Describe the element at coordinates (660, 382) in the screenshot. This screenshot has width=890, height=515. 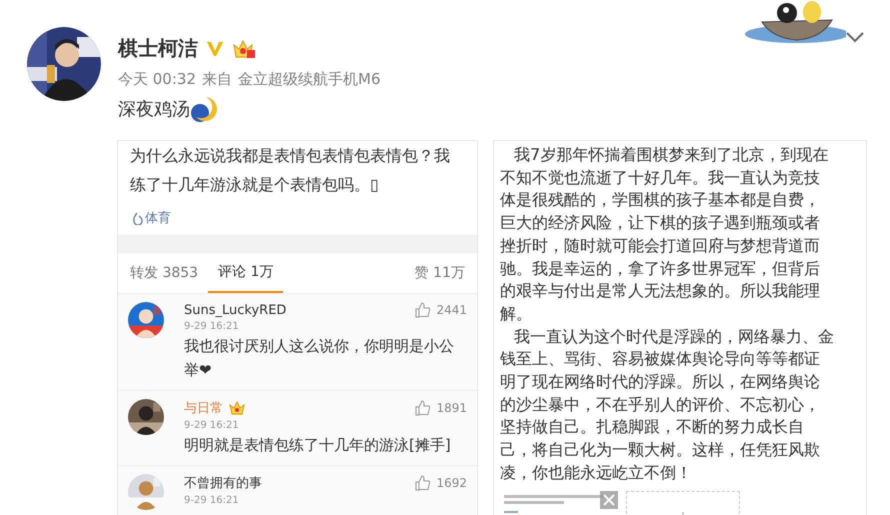
I see `article-line: 明了现在网络时代的浮躁。所以，在网络舆论` at that location.